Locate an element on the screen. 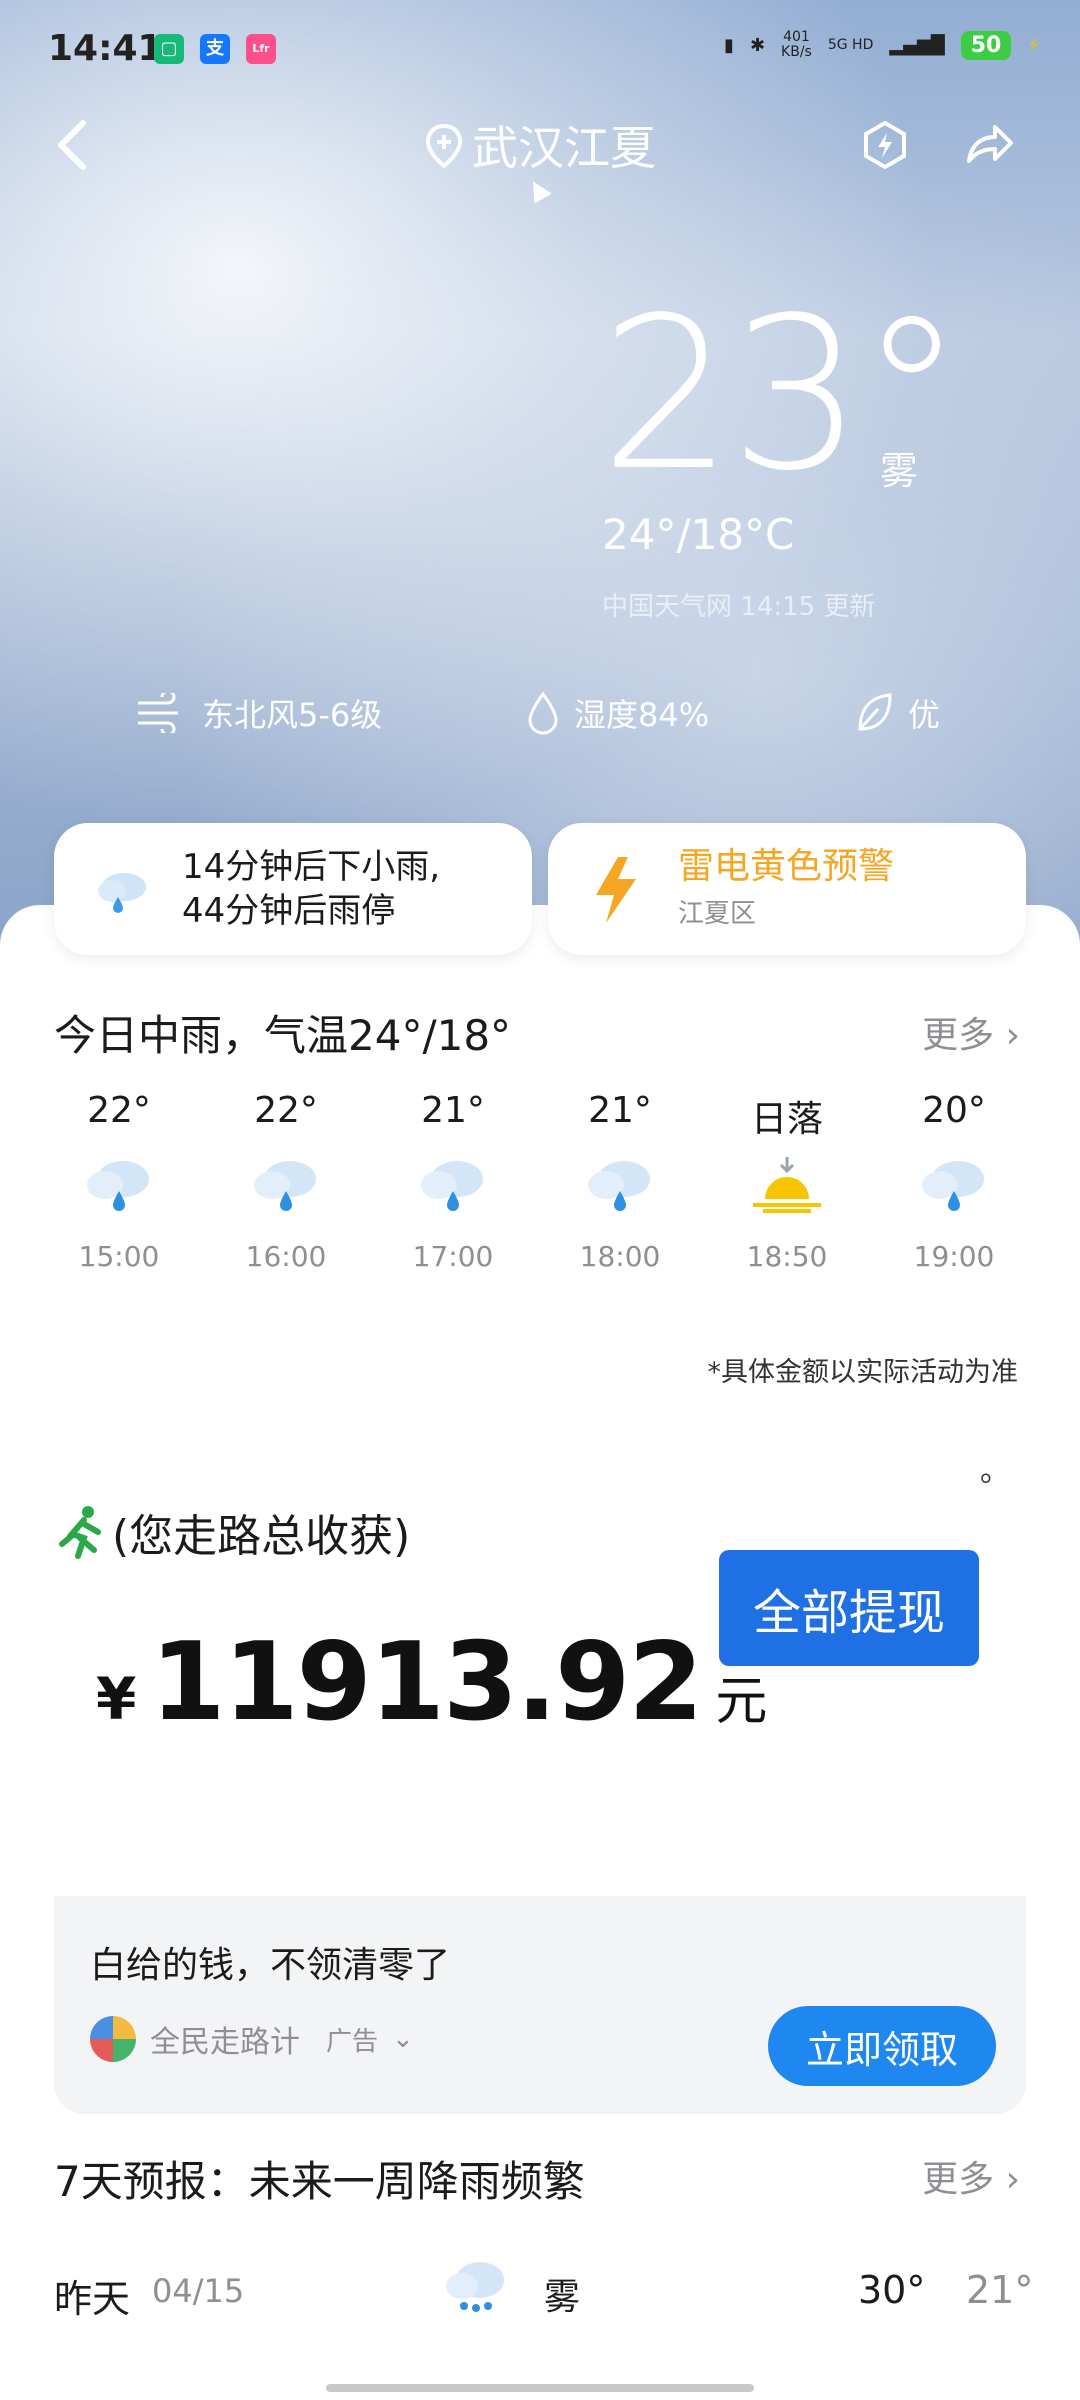  forecast-day-row: 昨天 04/15 雾 30° 21° is located at coordinates (543, 2305).